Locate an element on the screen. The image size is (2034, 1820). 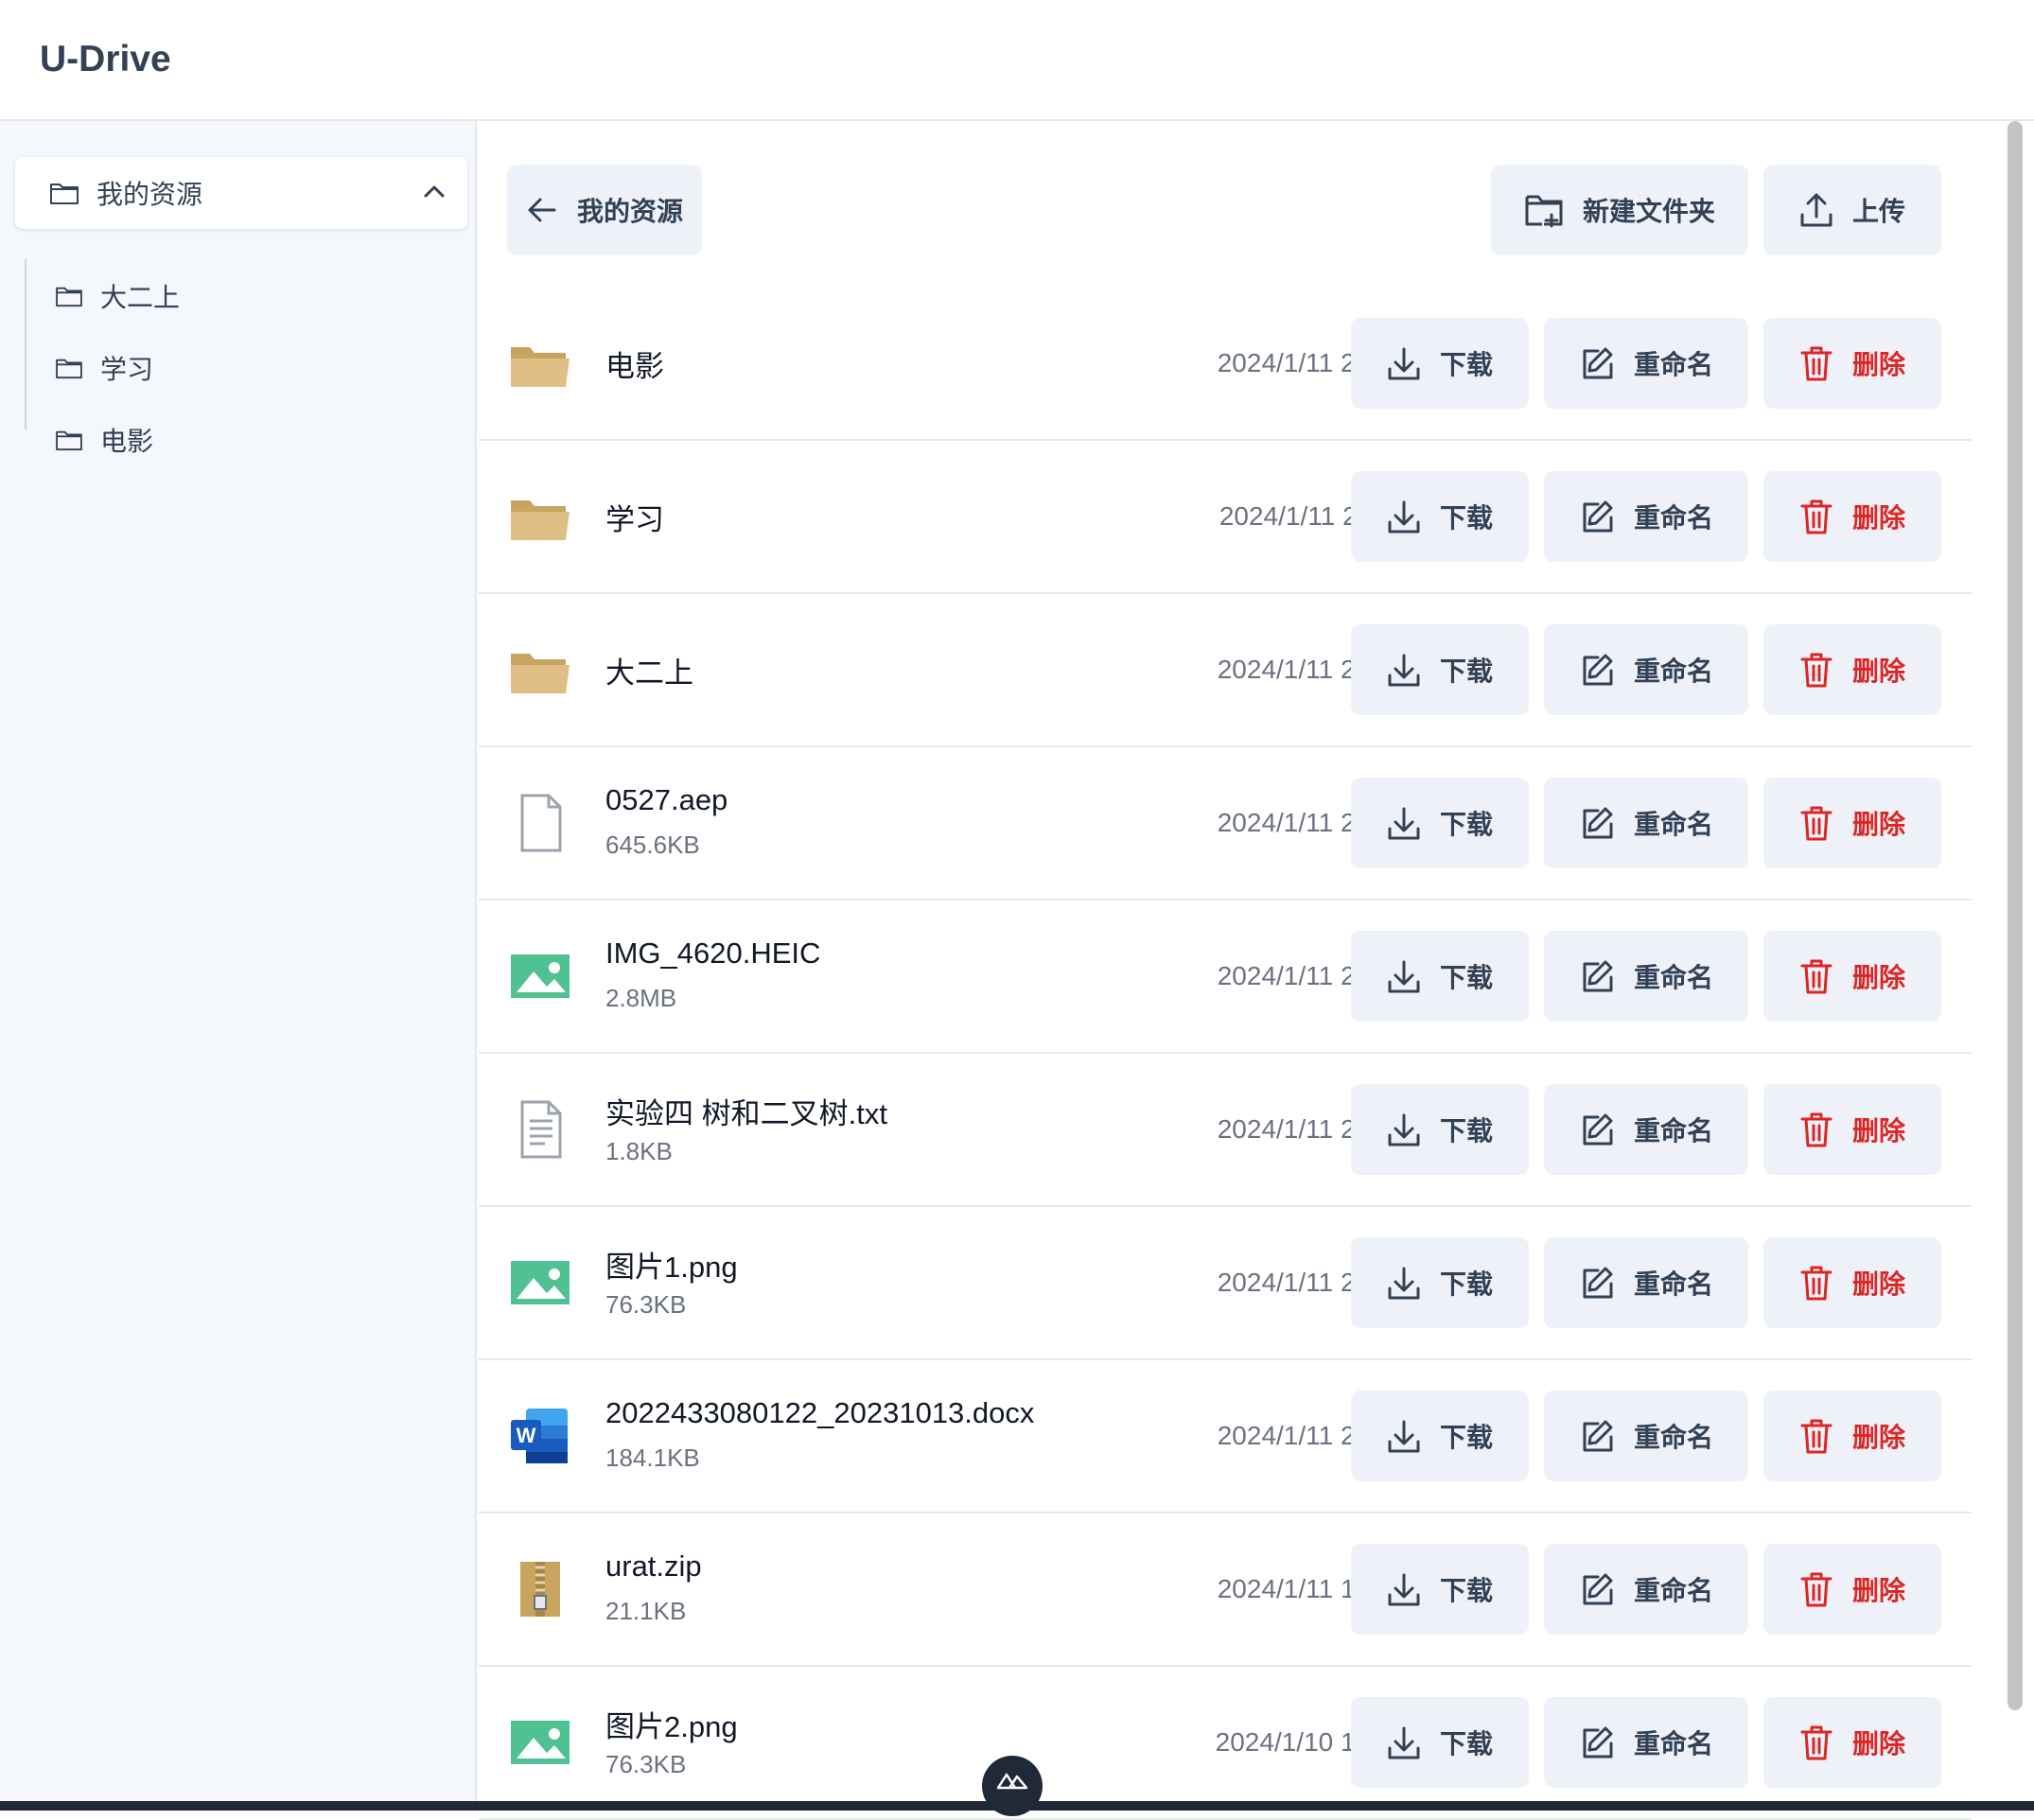
svg-text: W is located at coordinates (526, 1435).